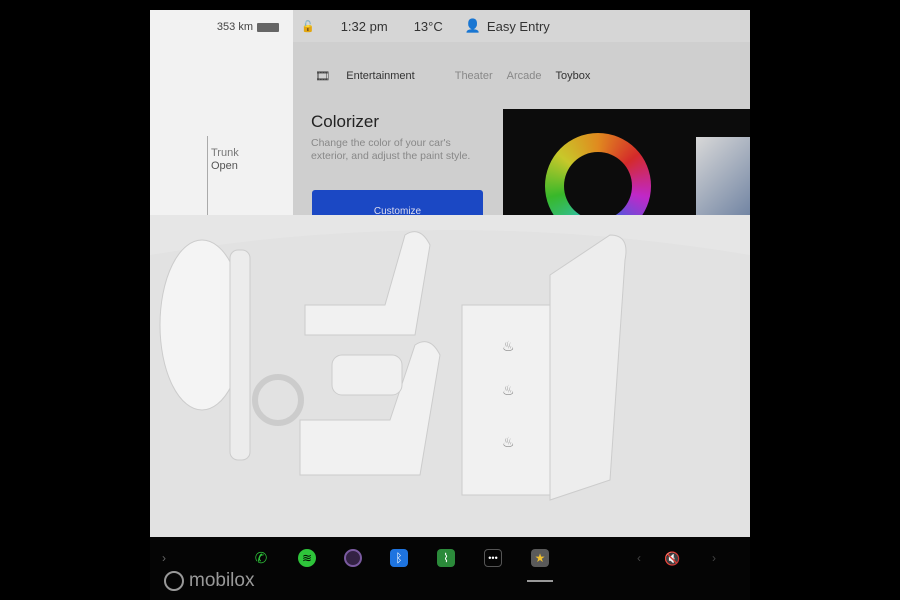 Image resolution: width=900 pixels, height=600 pixels. I want to click on volume-muted-icon: 🔇, so click(672, 559).